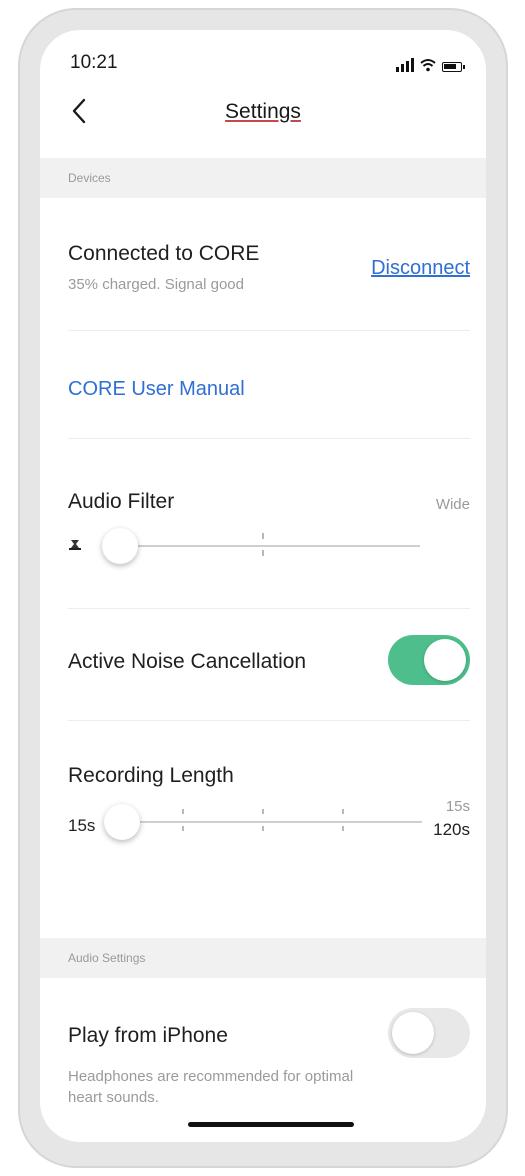 This screenshot has width=525, height=1176. I want to click on status-icons, so click(430, 62).